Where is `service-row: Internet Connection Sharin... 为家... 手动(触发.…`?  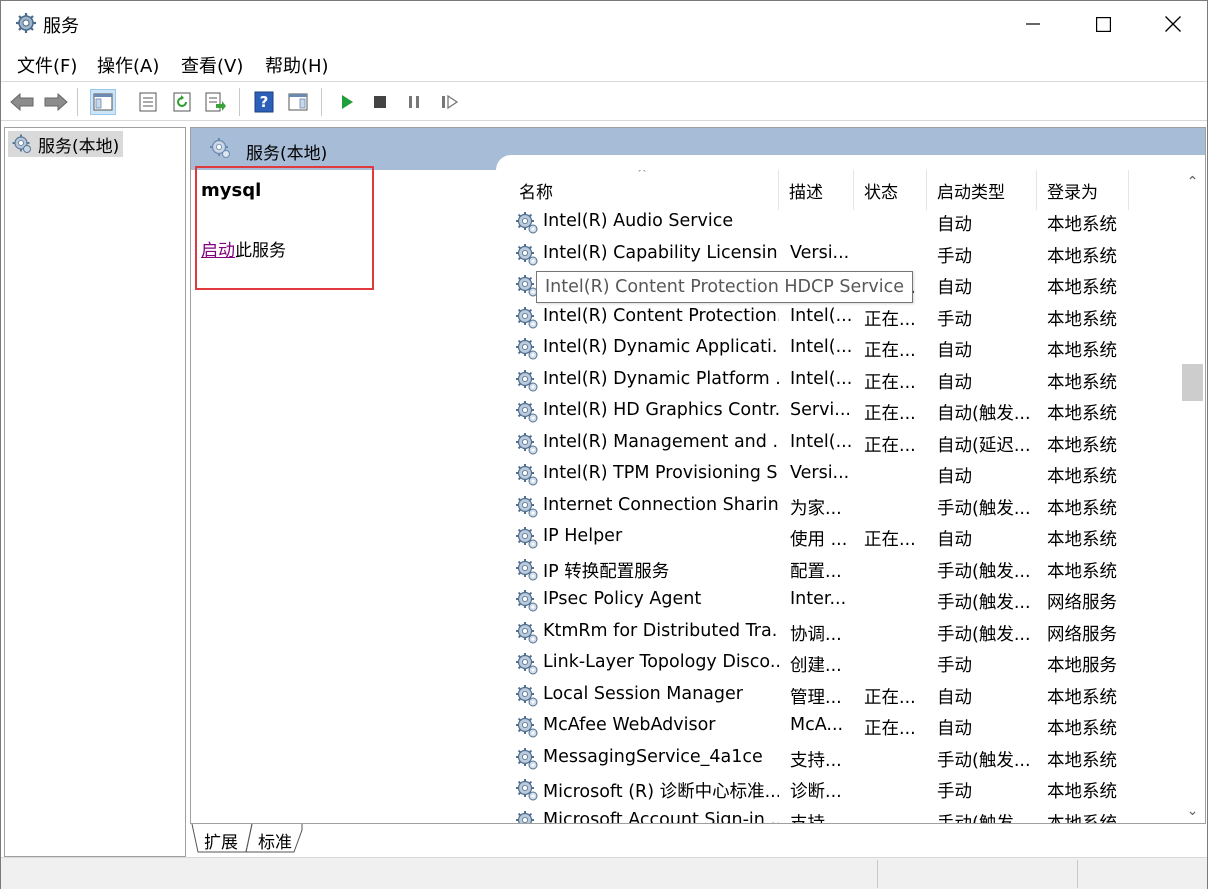
service-row: Internet Connection Sharin... 为家... 手动(触发.… is located at coordinates (844, 507).